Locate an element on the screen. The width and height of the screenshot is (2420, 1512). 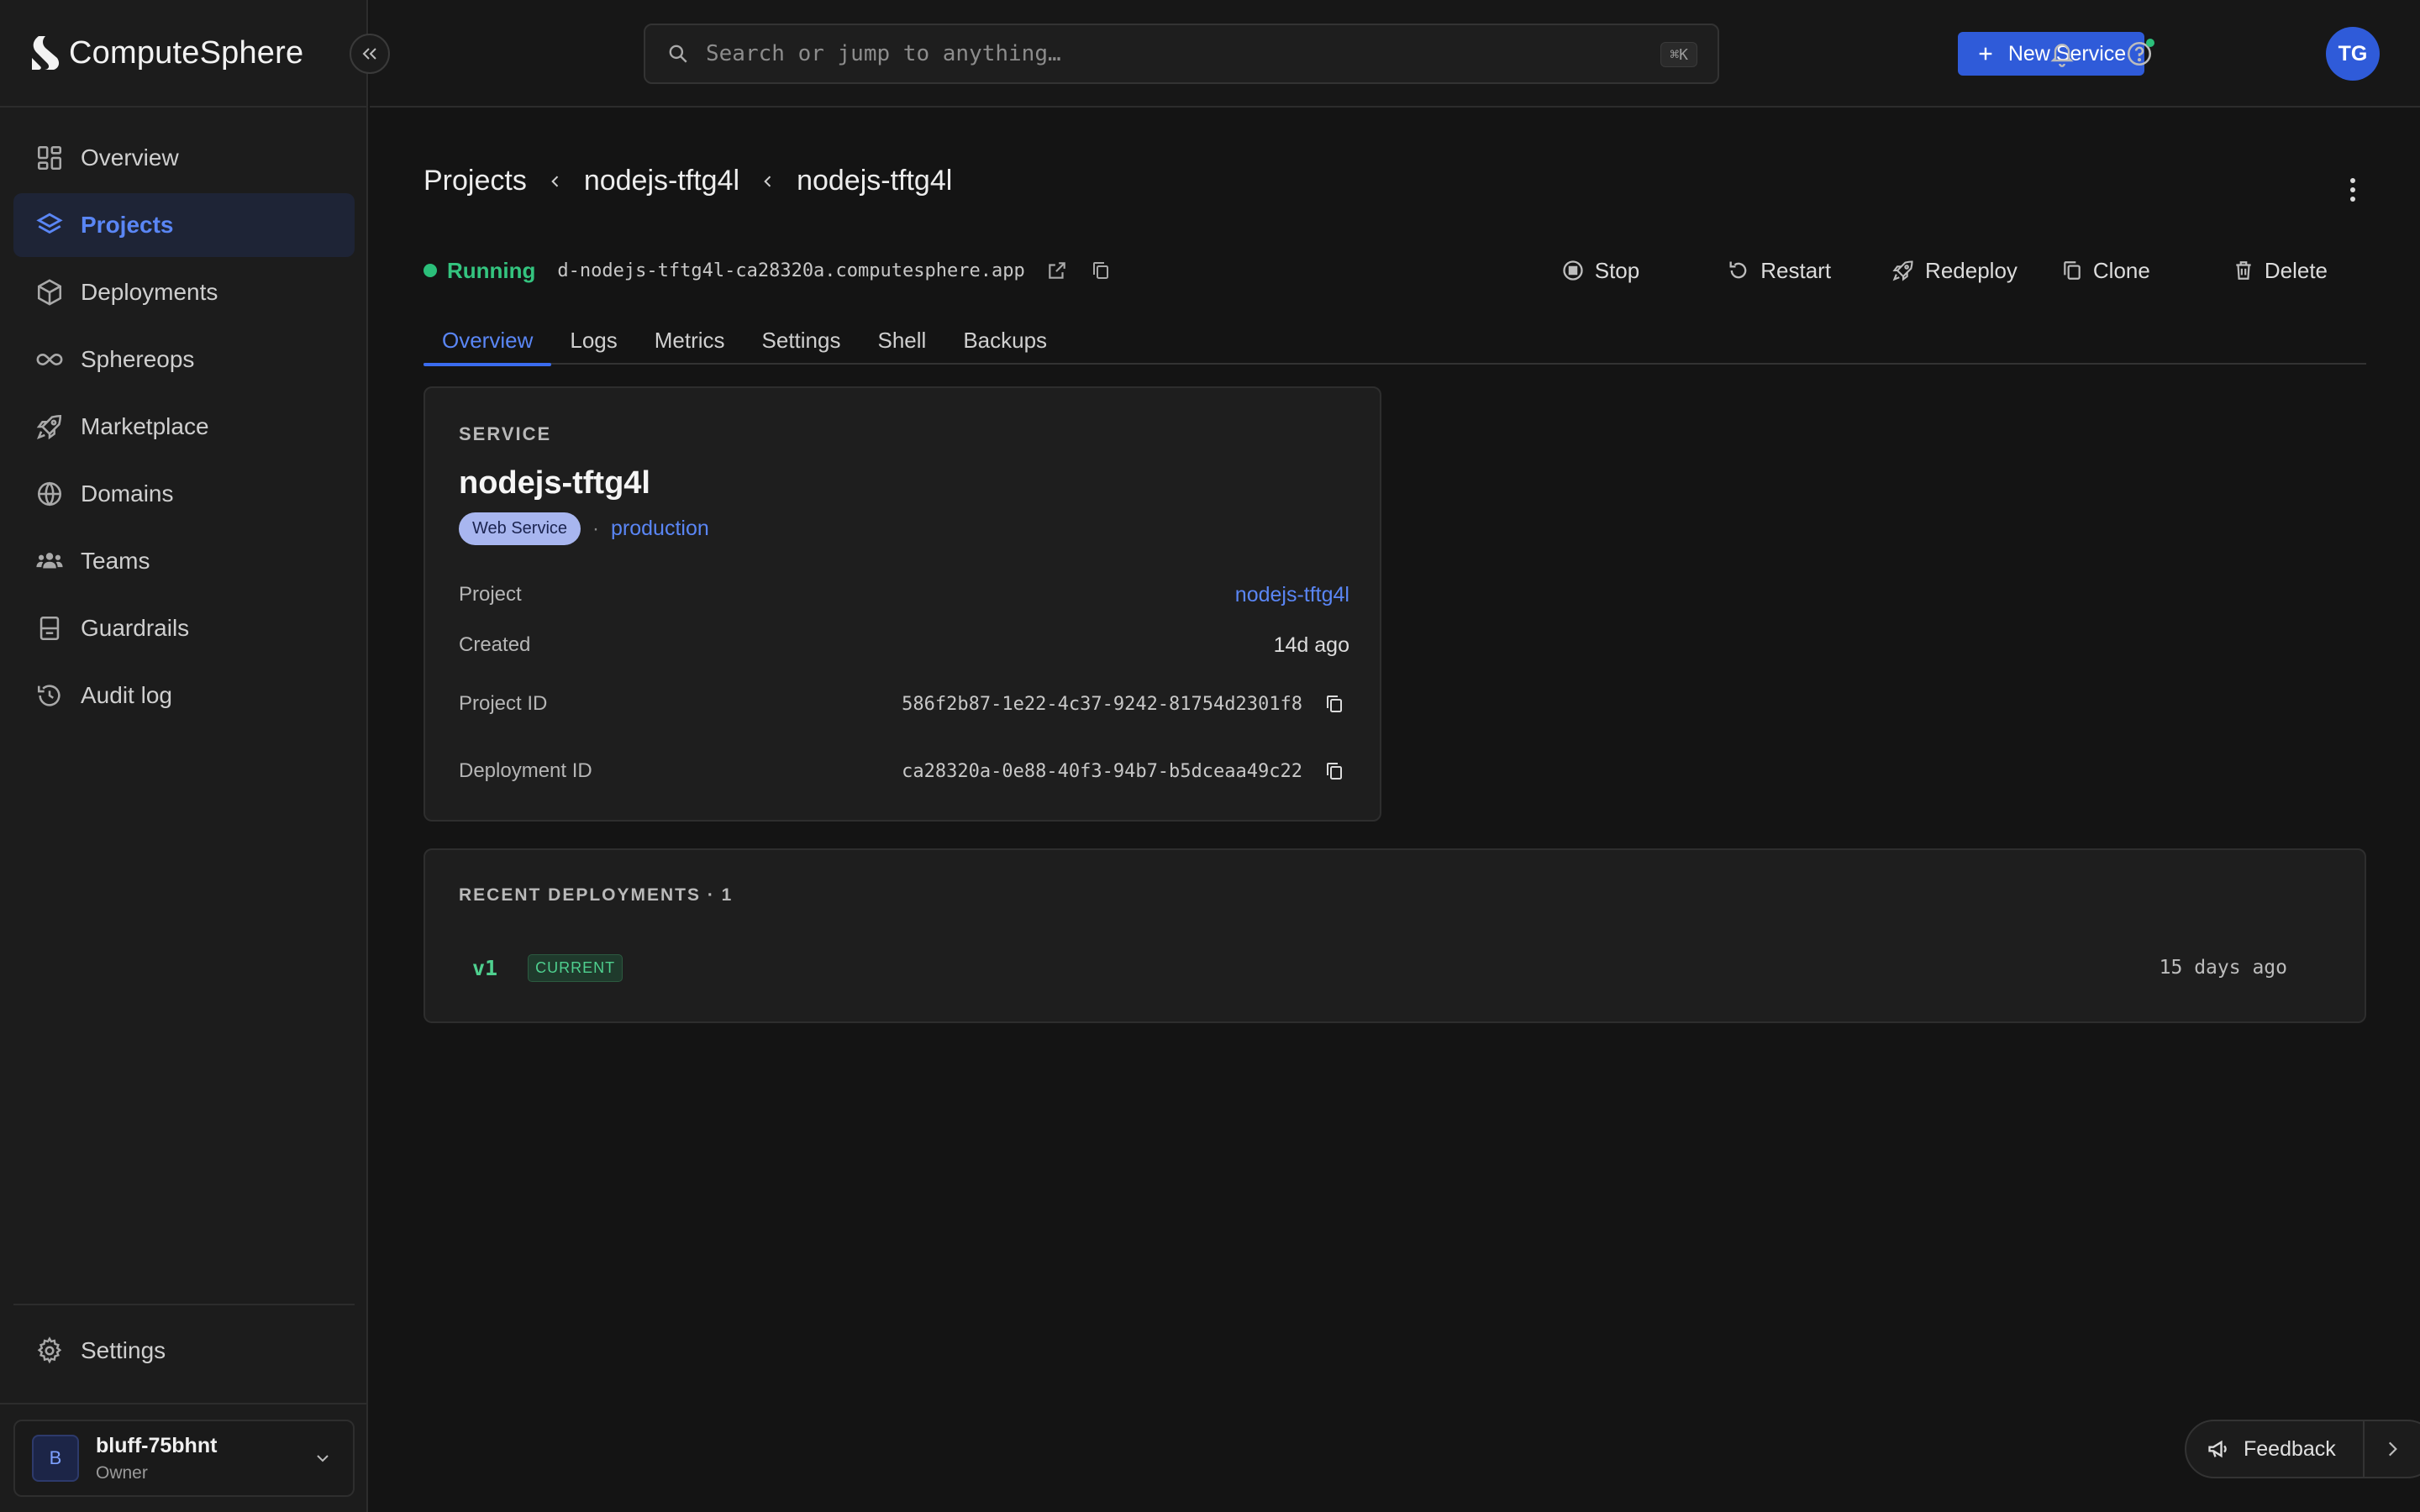
grid-icon is located at coordinates (50, 158).